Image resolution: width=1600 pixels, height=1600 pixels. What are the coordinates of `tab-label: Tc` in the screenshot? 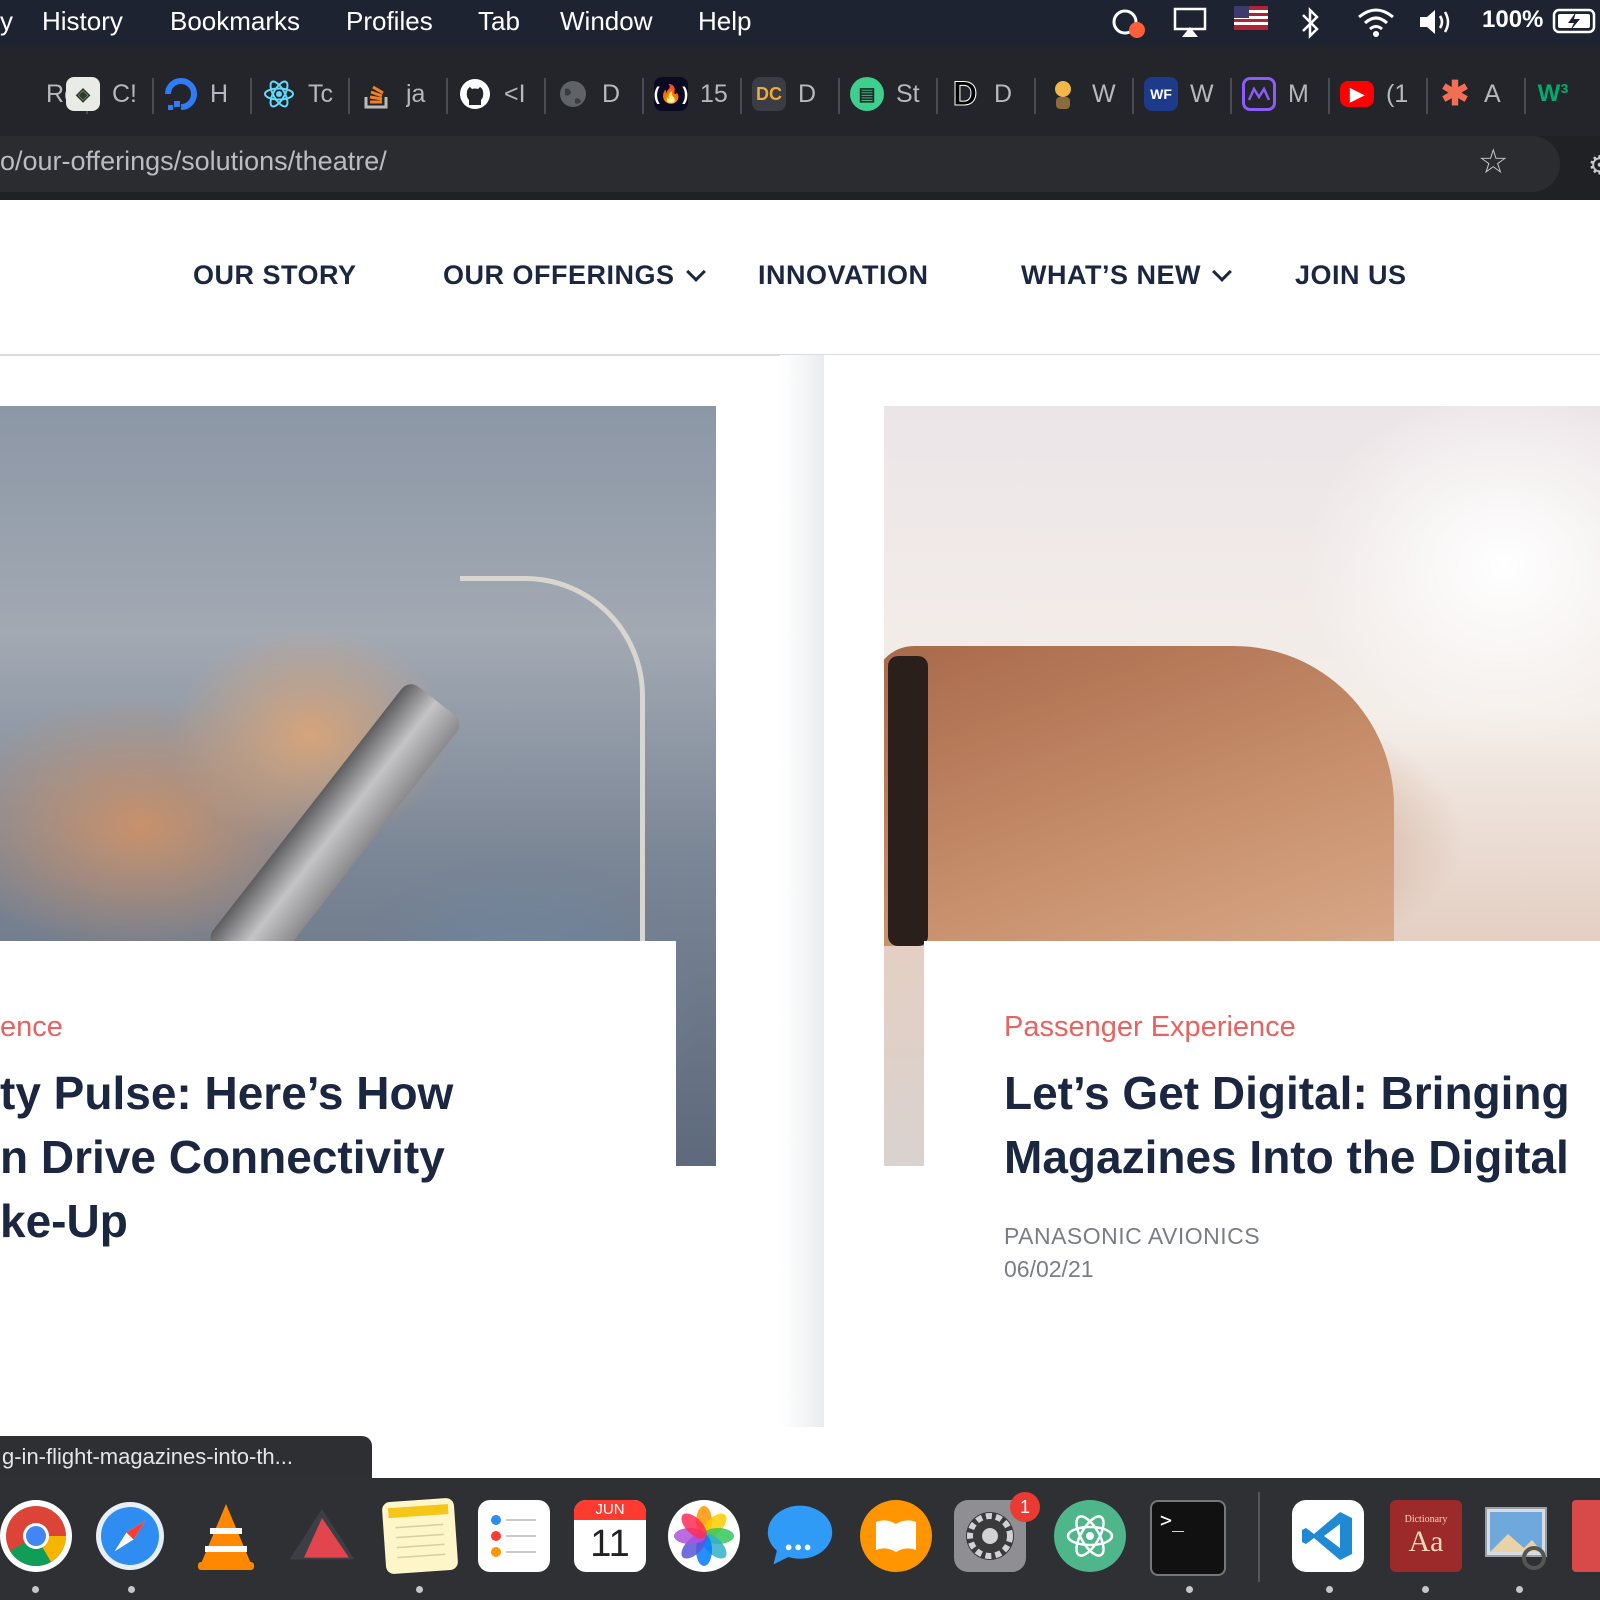 It's located at (320, 93).